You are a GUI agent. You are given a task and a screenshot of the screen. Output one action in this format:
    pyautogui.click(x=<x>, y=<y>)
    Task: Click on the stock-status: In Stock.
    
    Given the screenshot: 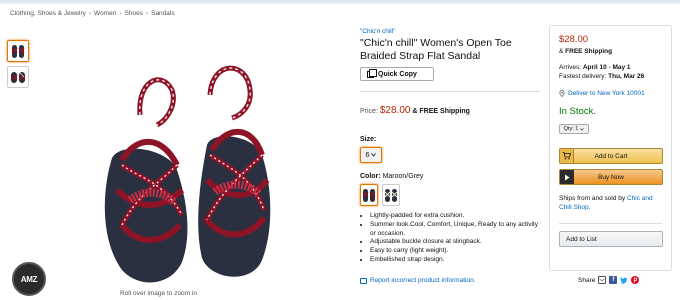 What is the action you would take?
    pyautogui.click(x=577, y=111)
    